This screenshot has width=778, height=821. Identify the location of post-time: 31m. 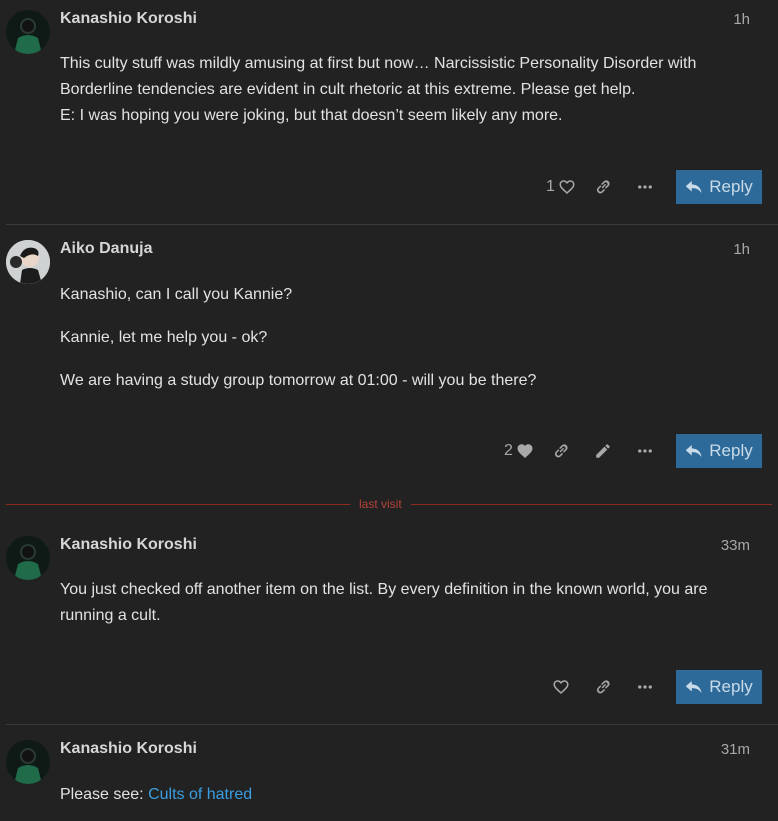
(735, 749).